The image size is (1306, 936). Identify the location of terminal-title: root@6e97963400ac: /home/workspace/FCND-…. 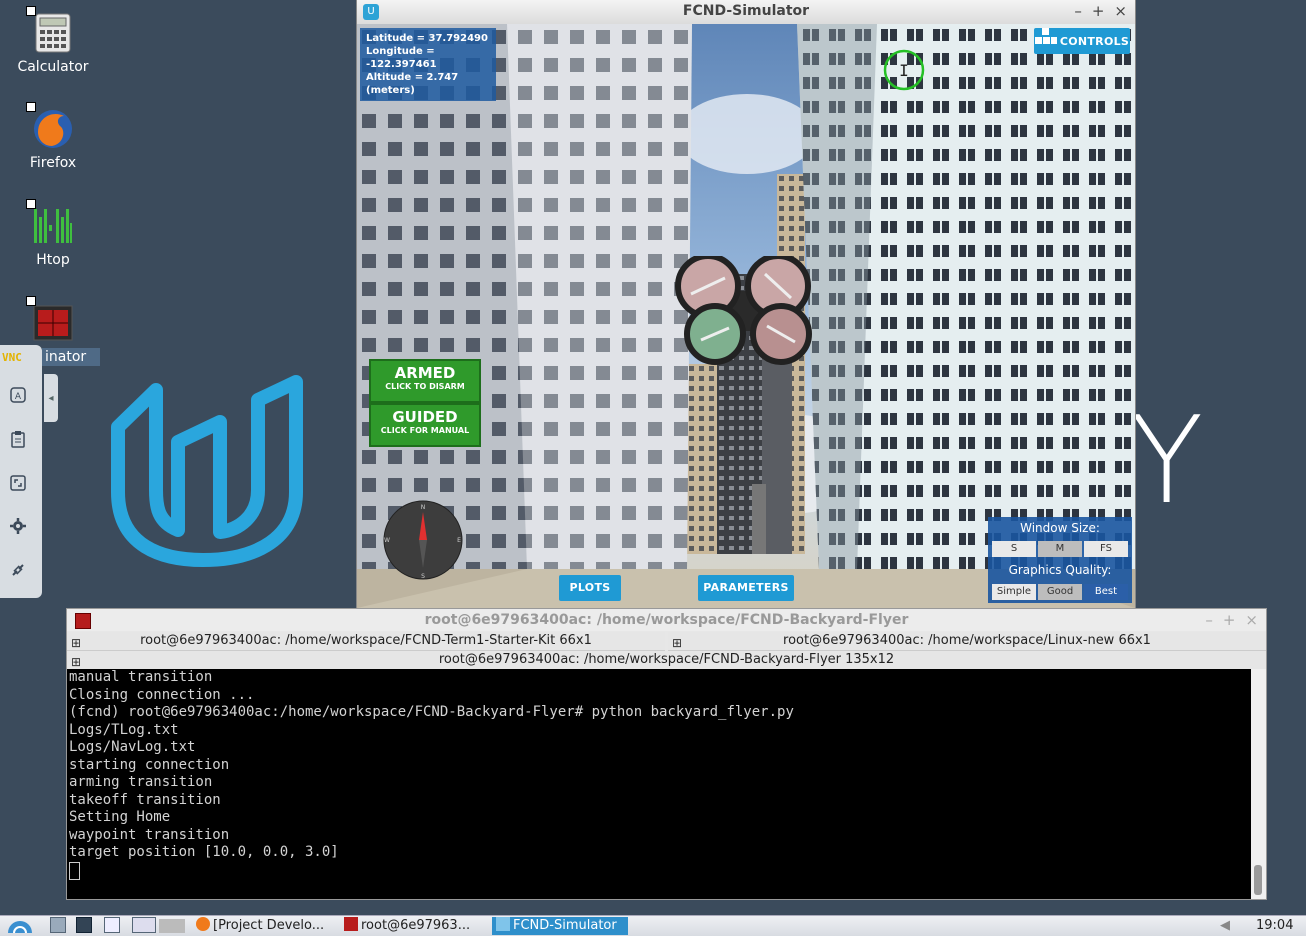
(666, 620).